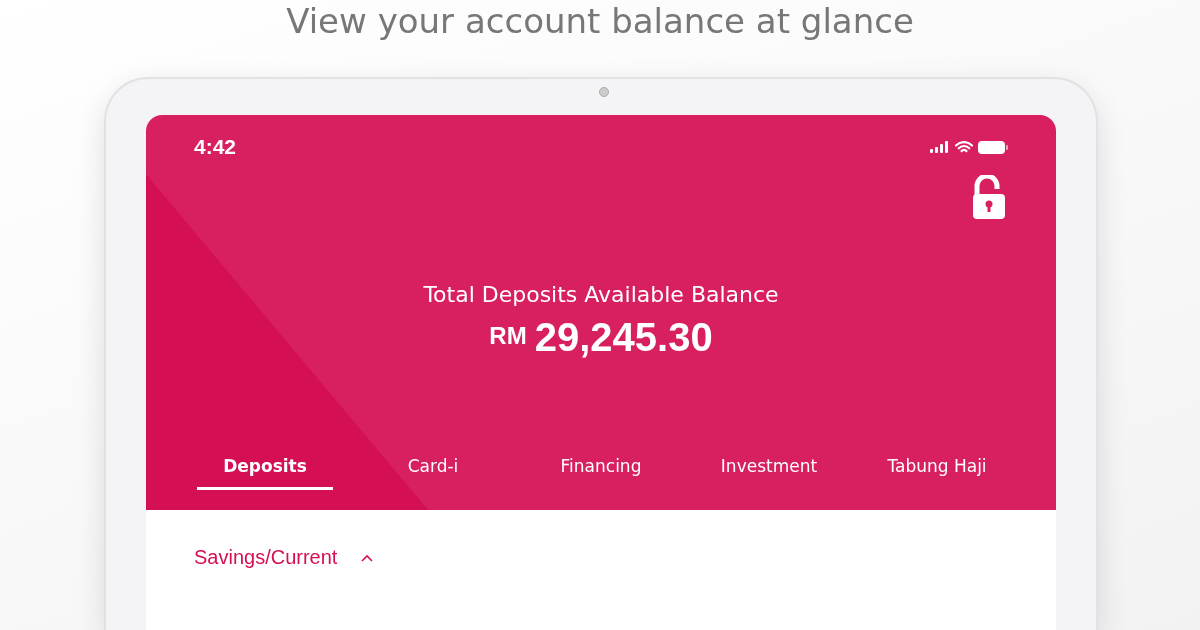 The width and height of the screenshot is (1200, 630). I want to click on wifi-icon, so click(964, 147).